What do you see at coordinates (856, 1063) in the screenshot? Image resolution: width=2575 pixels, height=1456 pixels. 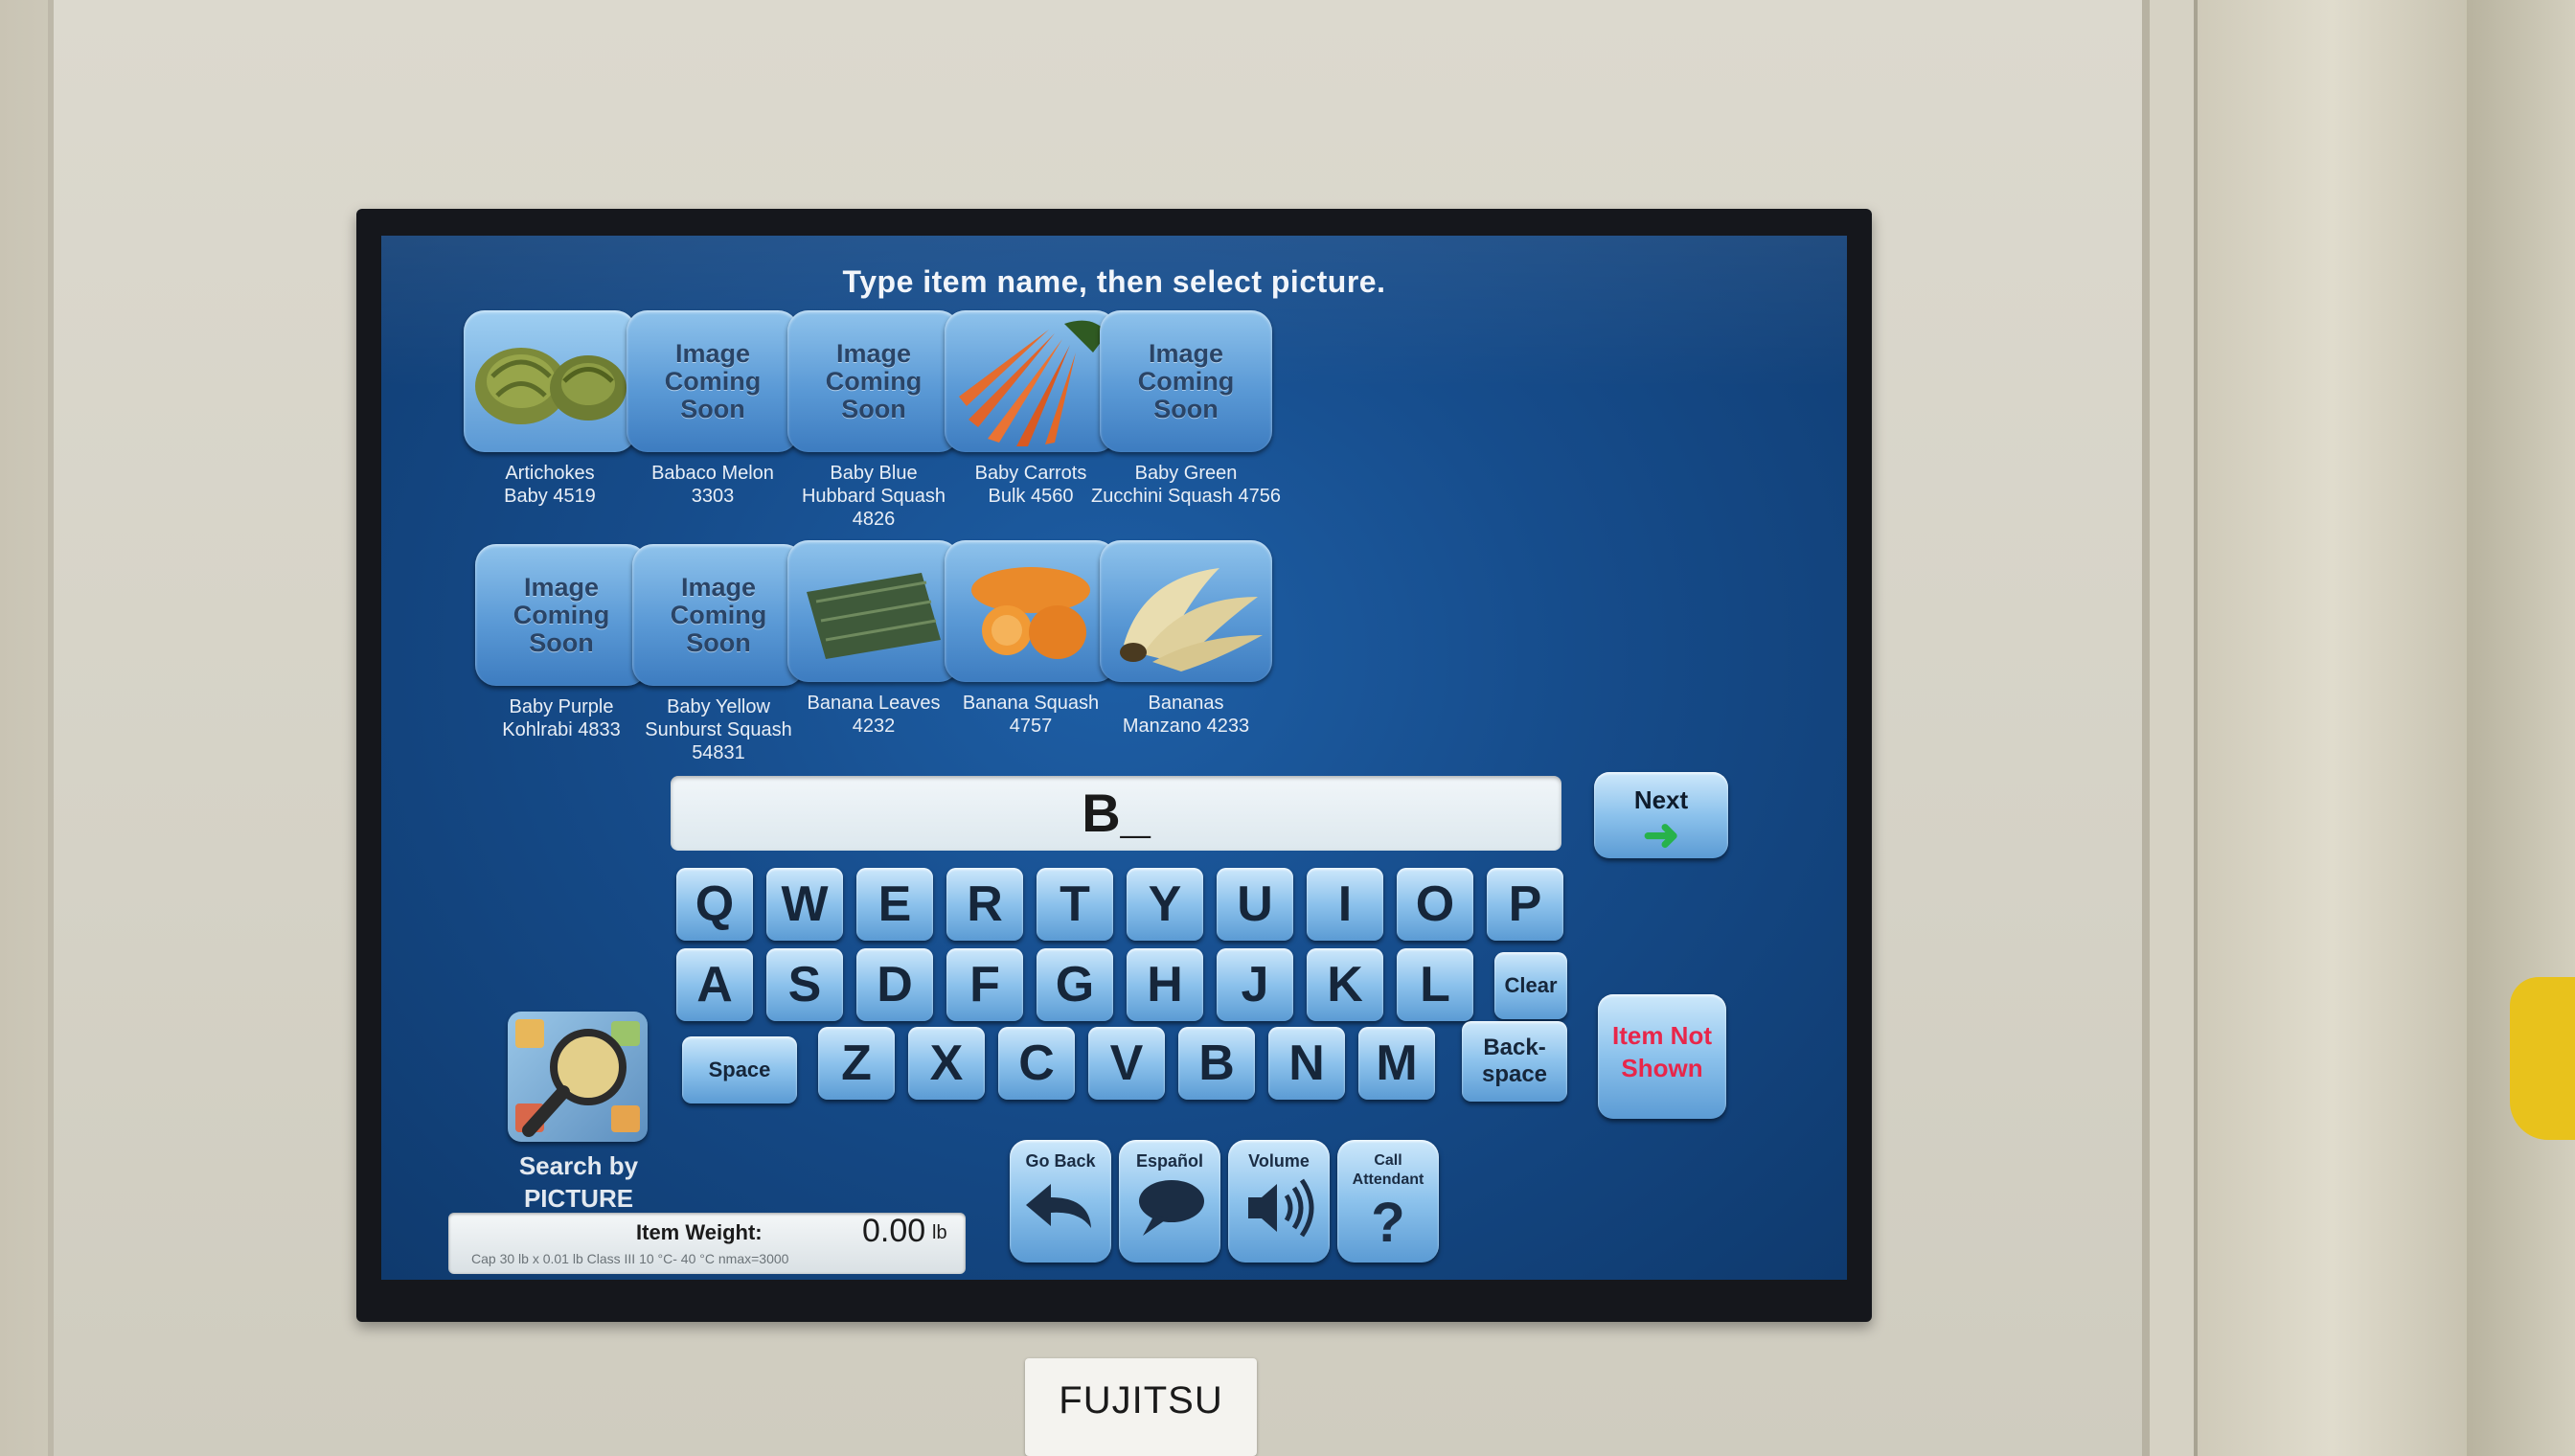 I see `key-z: Z` at bounding box center [856, 1063].